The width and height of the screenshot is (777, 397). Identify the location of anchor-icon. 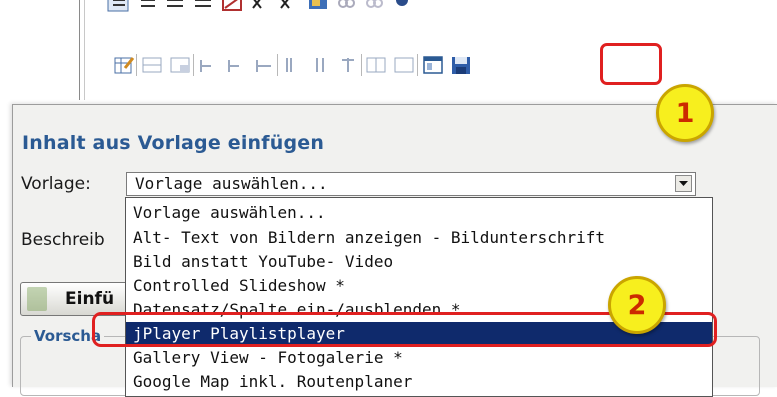
(402, 8).